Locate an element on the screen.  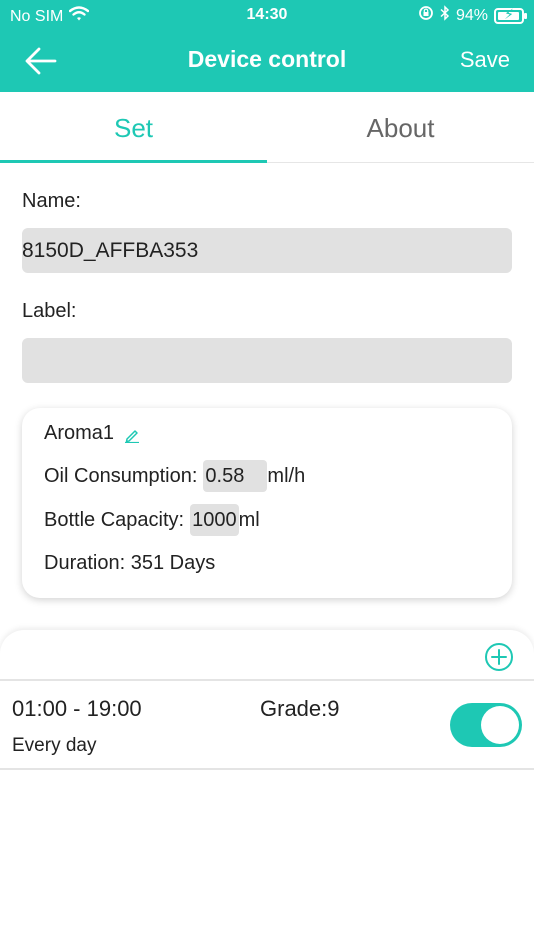
oil-consumption-unit: ml/h is located at coordinates (286, 475).